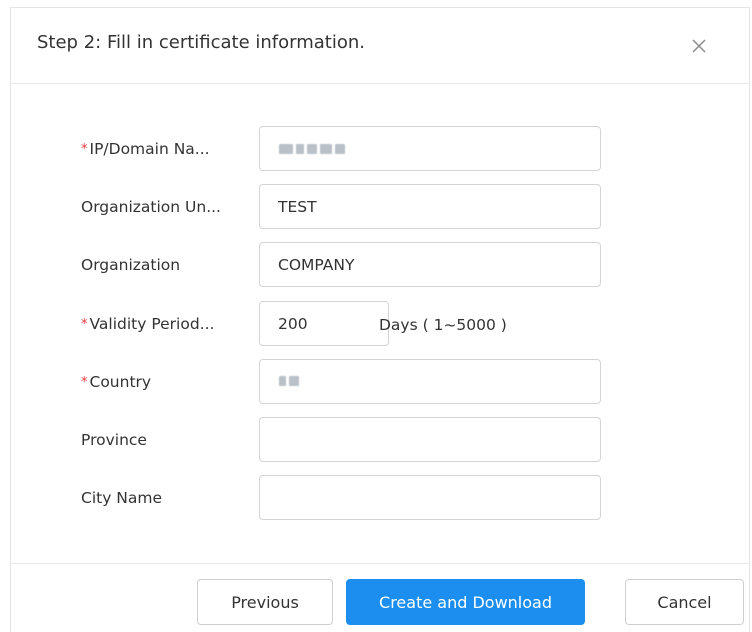  I want to click on country-input, so click(430, 381).